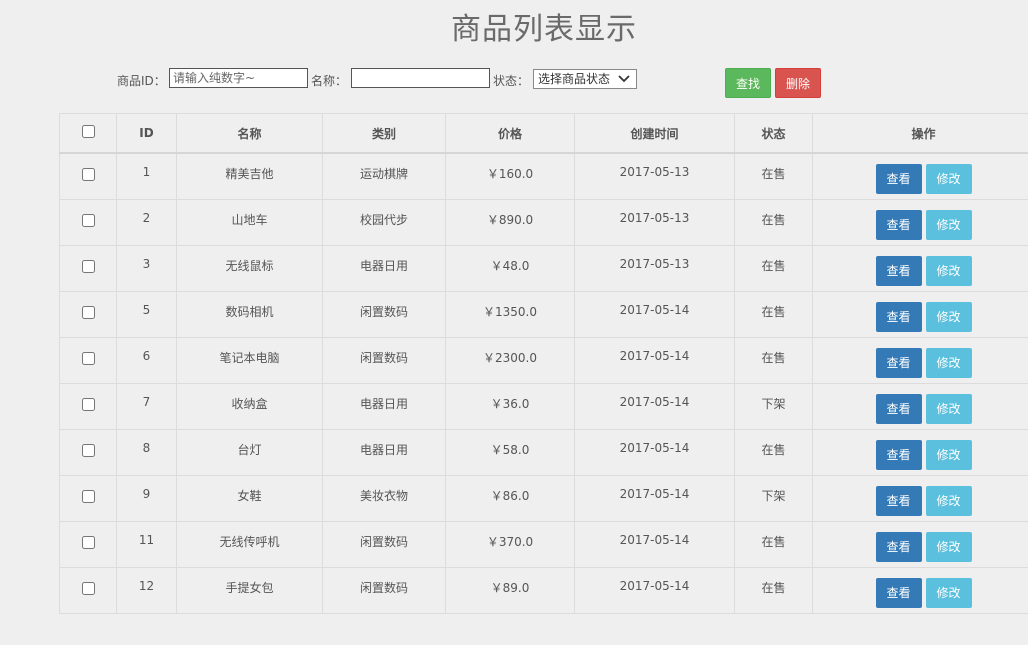 This screenshot has height=645, width=1028. I want to click on cell-name: 无线传呼机, so click(249, 544).